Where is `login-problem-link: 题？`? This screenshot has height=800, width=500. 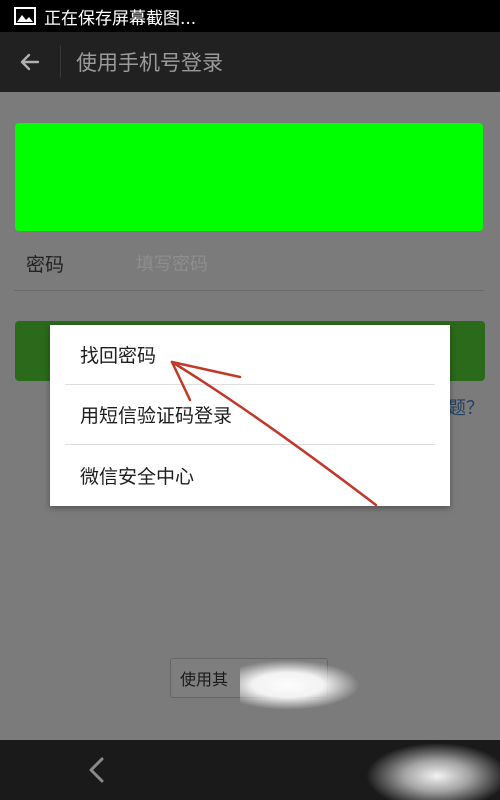
login-problem-link: 题？ is located at coordinates (466, 407).